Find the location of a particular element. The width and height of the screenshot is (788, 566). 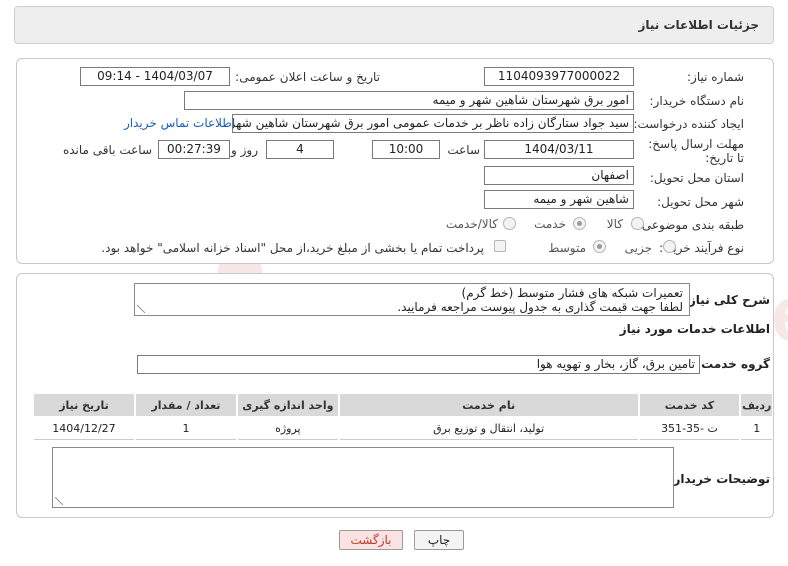

announce-label: تاریخ و ساعت اعلان عمومی: is located at coordinates (307, 77).